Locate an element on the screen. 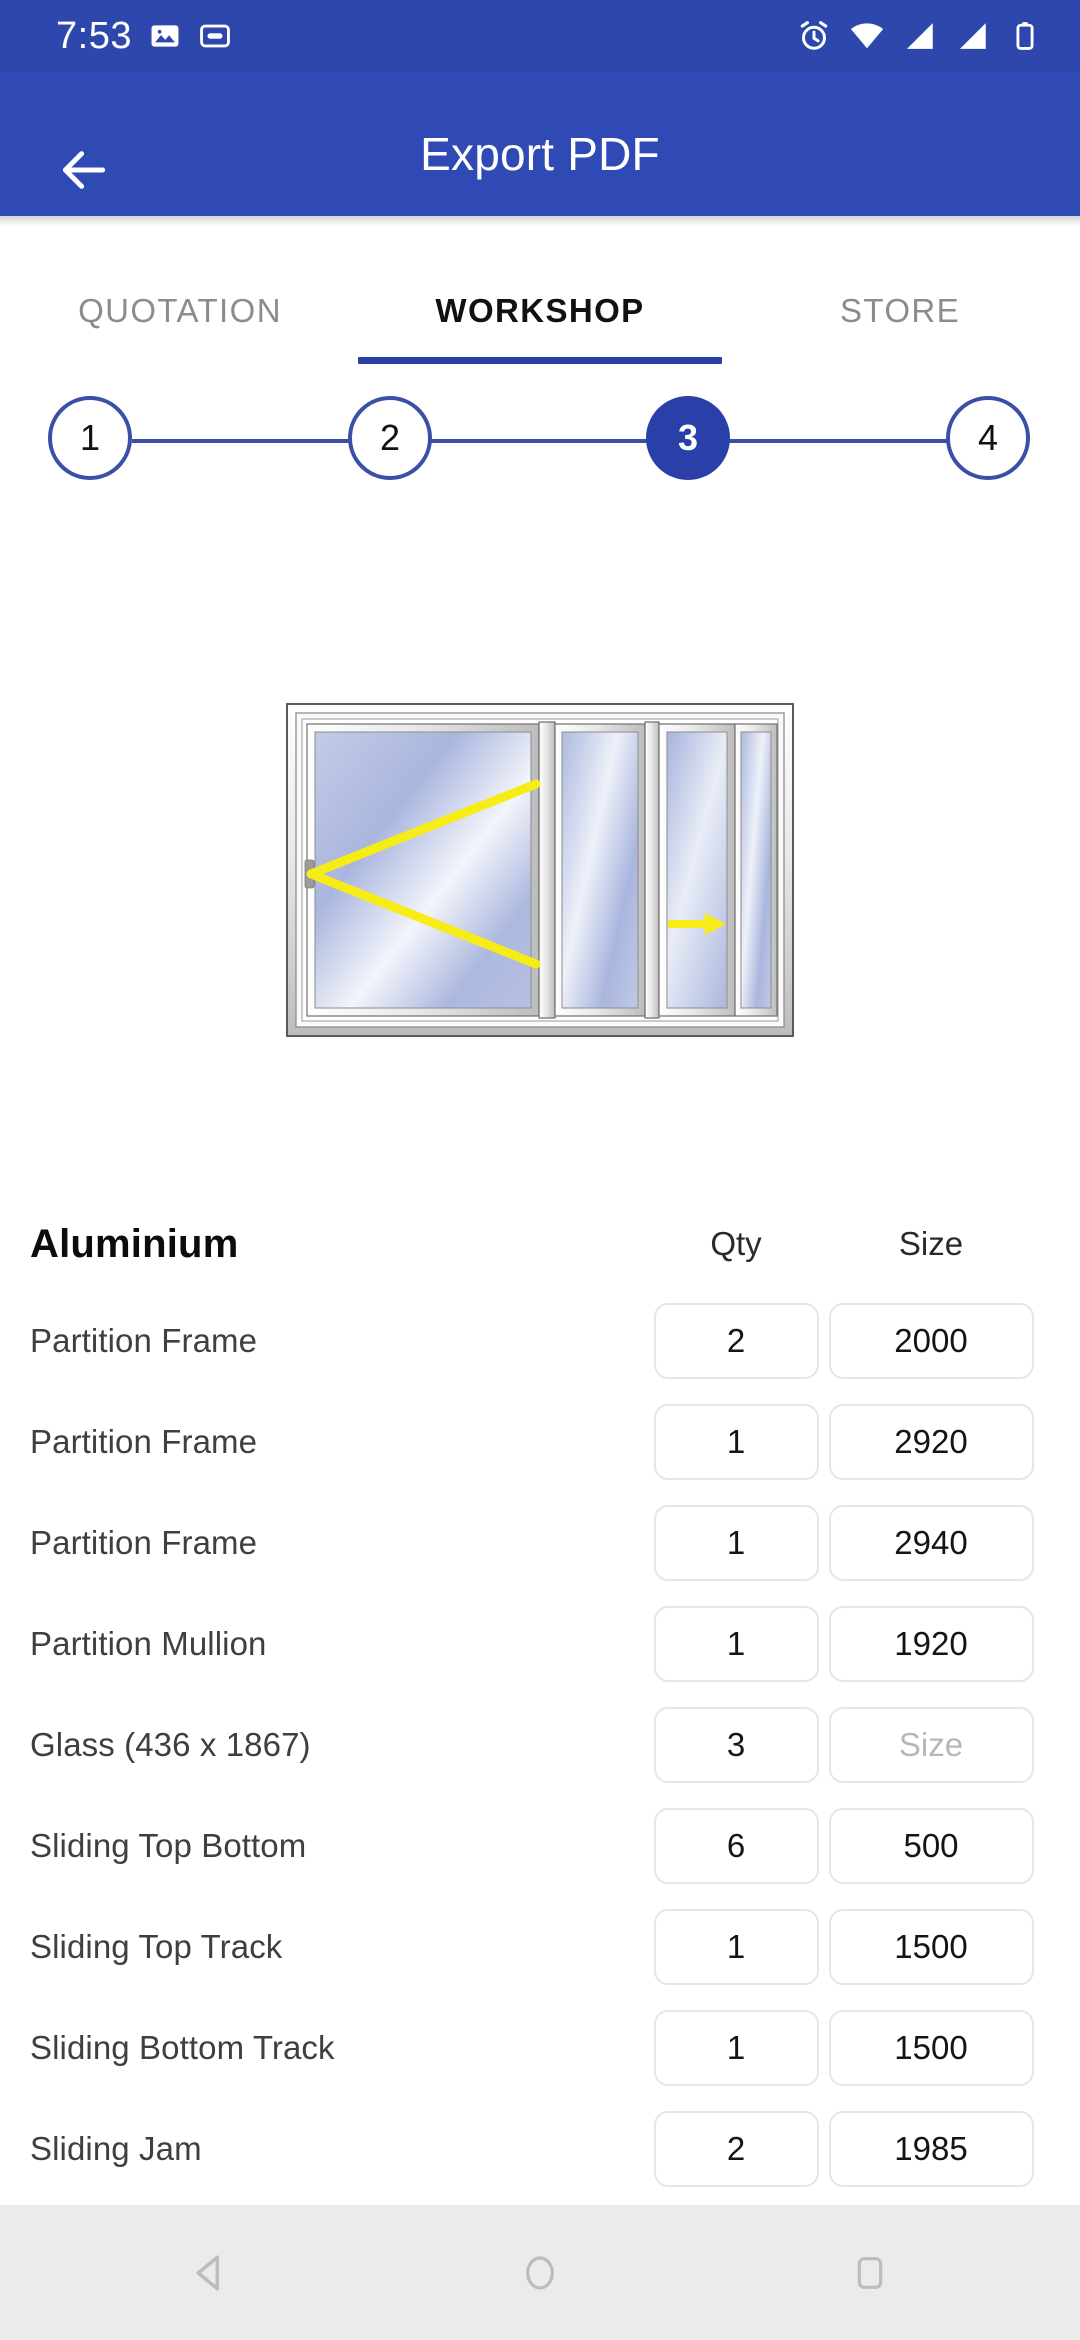  row-size-cell: 1985 is located at coordinates (931, 2148).